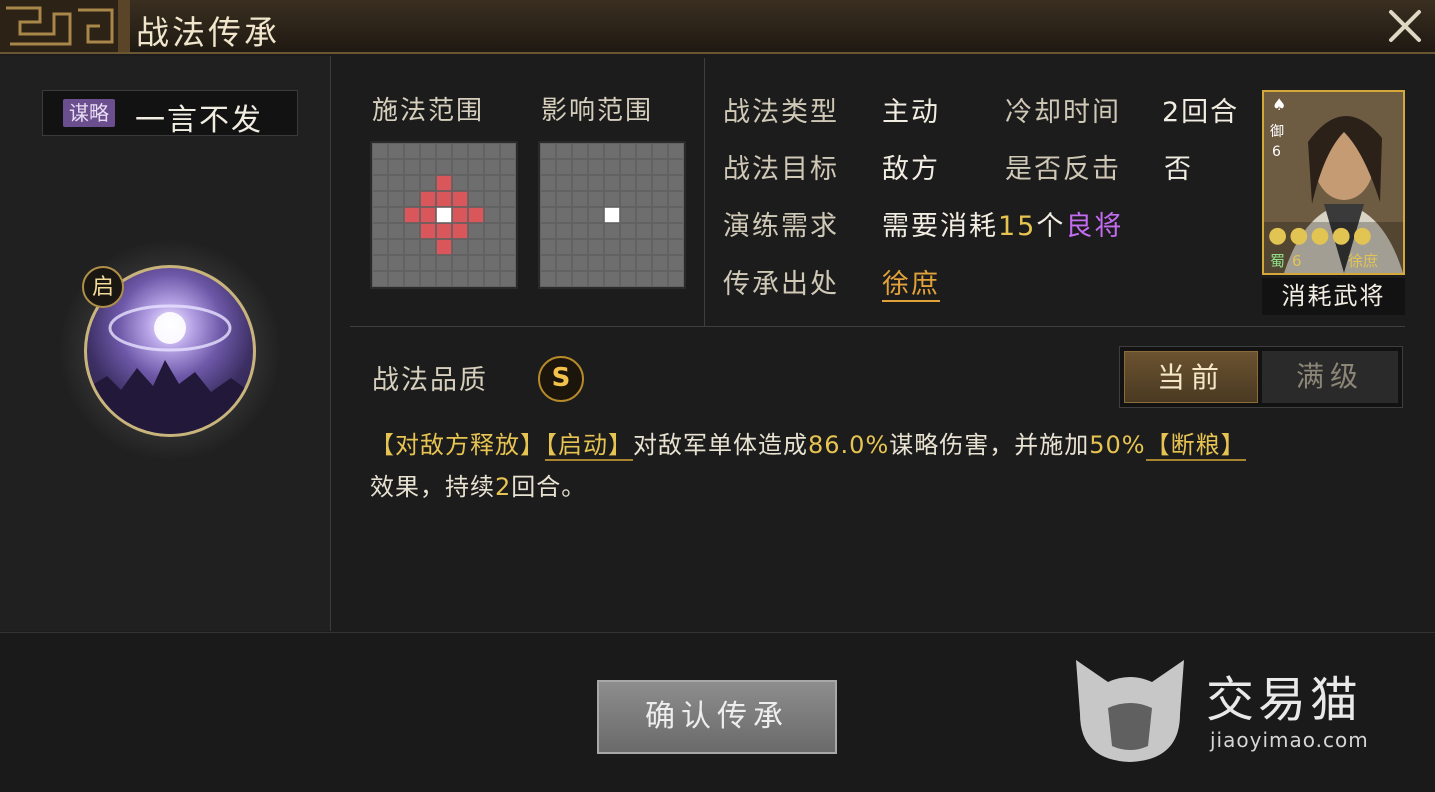  What do you see at coordinates (781, 169) in the screenshot?
I see `target-label: 战法目标` at bounding box center [781, 169].